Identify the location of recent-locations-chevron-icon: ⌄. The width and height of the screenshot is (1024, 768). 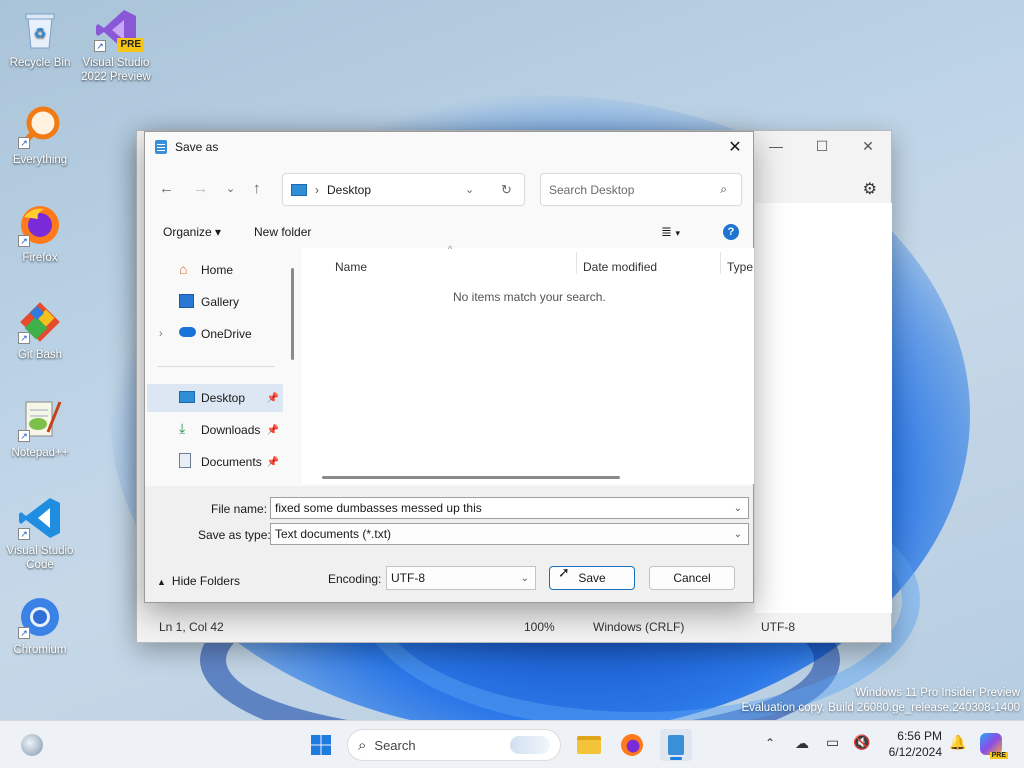
(230, 188).